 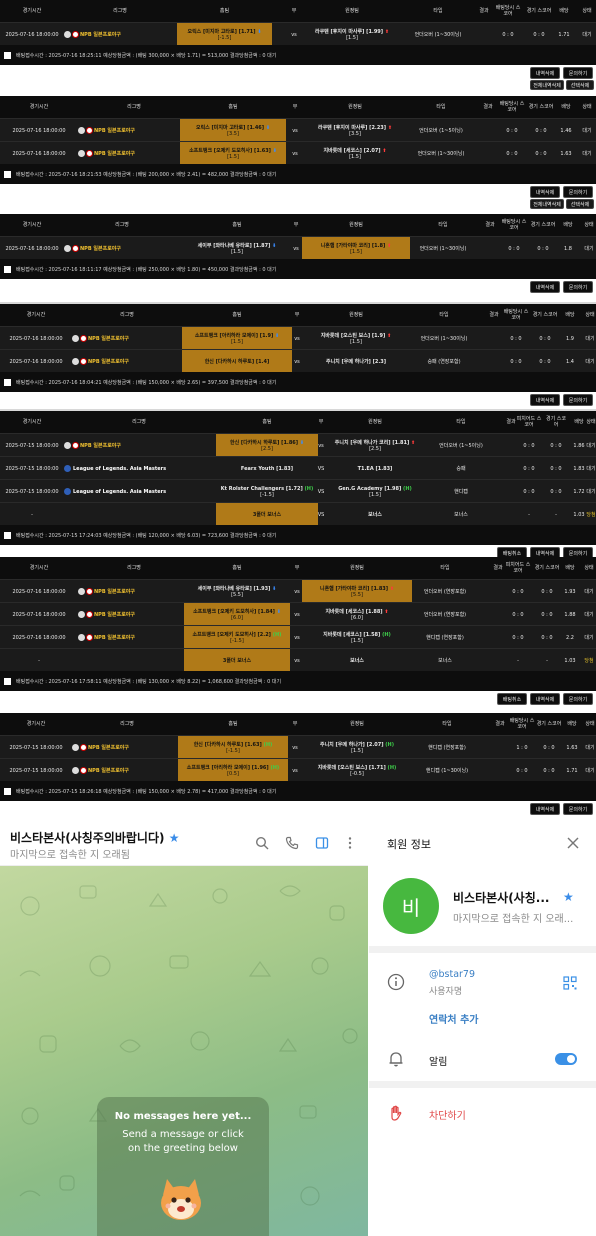 I want to click on home-team-pick: Fearx Youth [1.83], so click(x=267, y=468).